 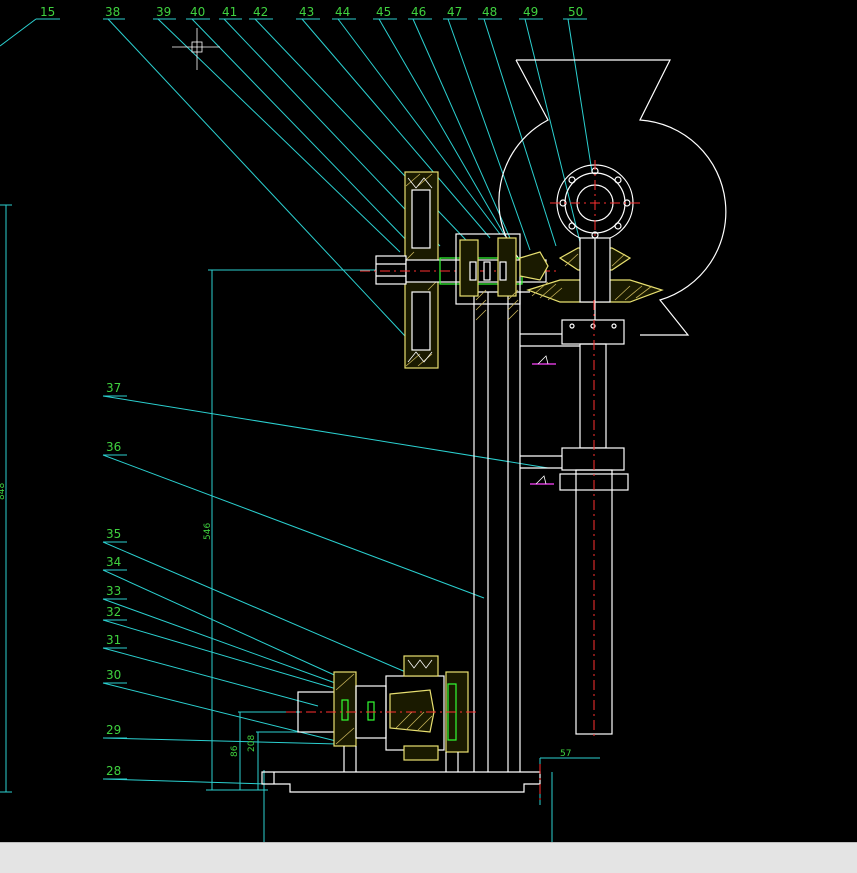 What do you see at coordinates (578, 89) in the screenshot?
I see `label-50: 50` at bounding box center [578, 89].